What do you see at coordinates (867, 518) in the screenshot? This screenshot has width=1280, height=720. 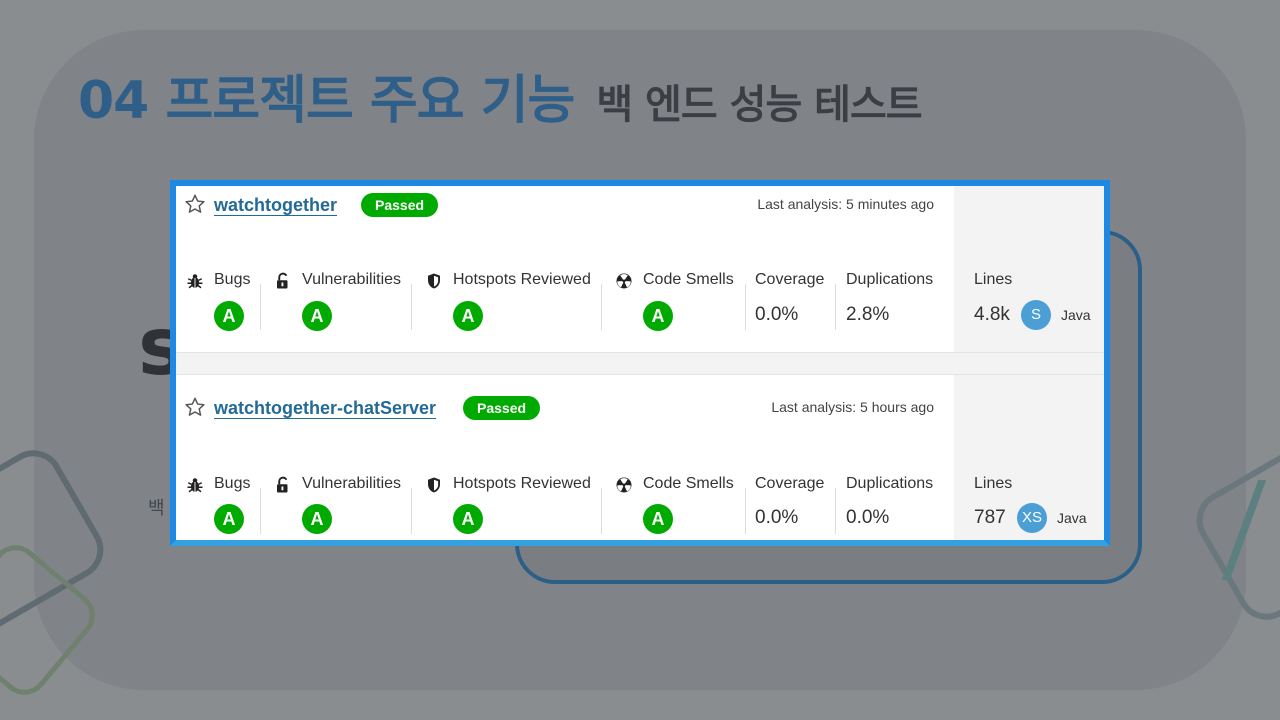 I see `duplications-value: 0.0%` at bounding box center [867, 518].